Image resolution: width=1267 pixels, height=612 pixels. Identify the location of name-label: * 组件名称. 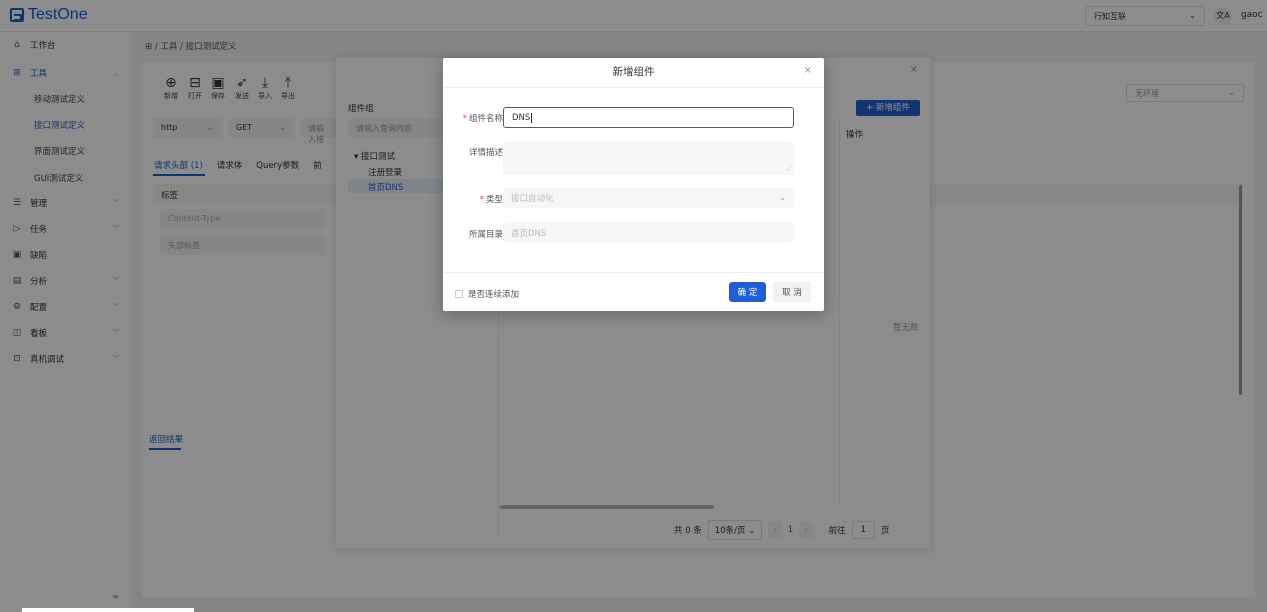
(473, 118).